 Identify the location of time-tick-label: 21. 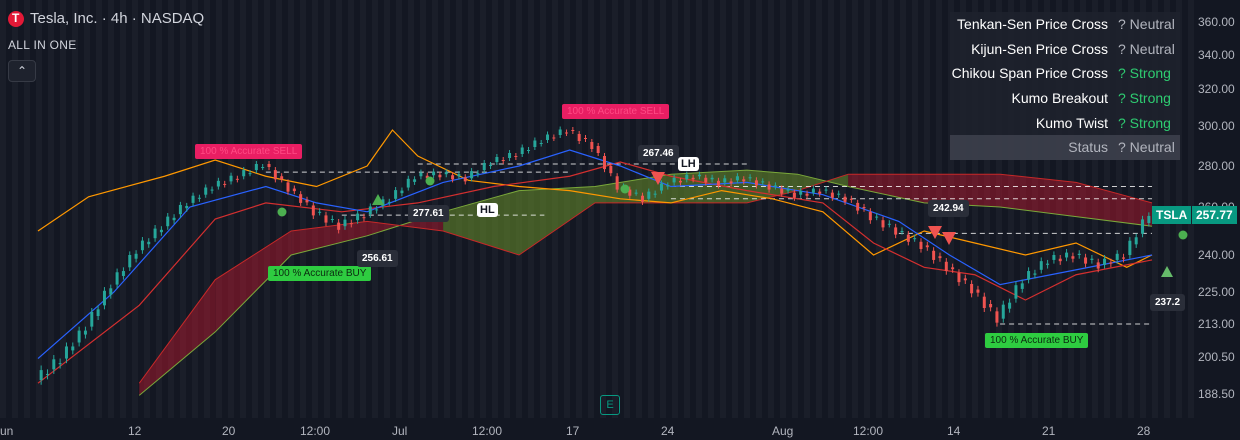
(1049, 431).